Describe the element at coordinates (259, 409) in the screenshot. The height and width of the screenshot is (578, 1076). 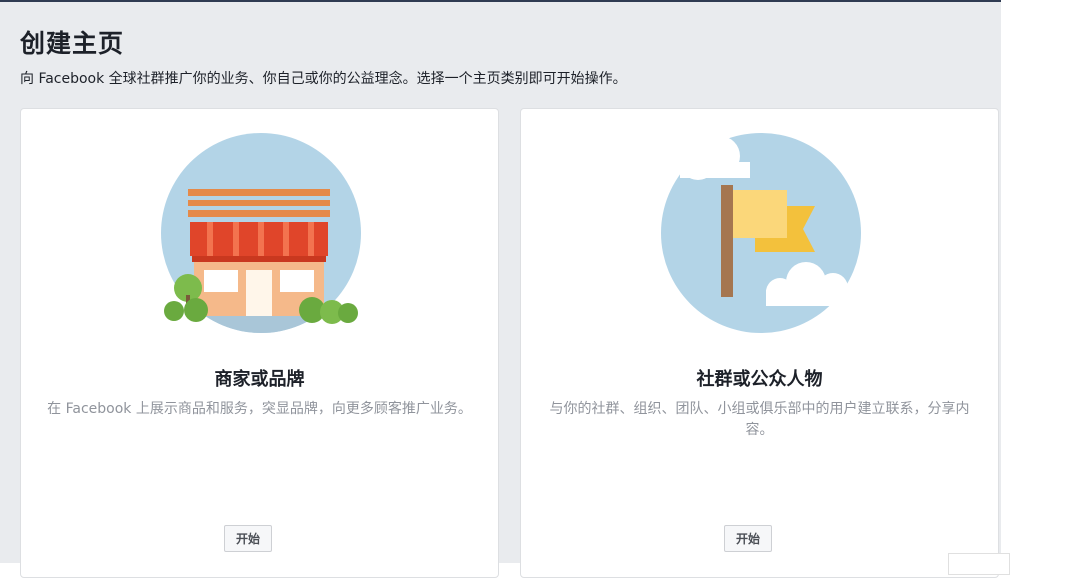
I see `card-description: 在 Facebook 上展示商品和服务，突显品牌，向更多顾客推广业务。` at that location.